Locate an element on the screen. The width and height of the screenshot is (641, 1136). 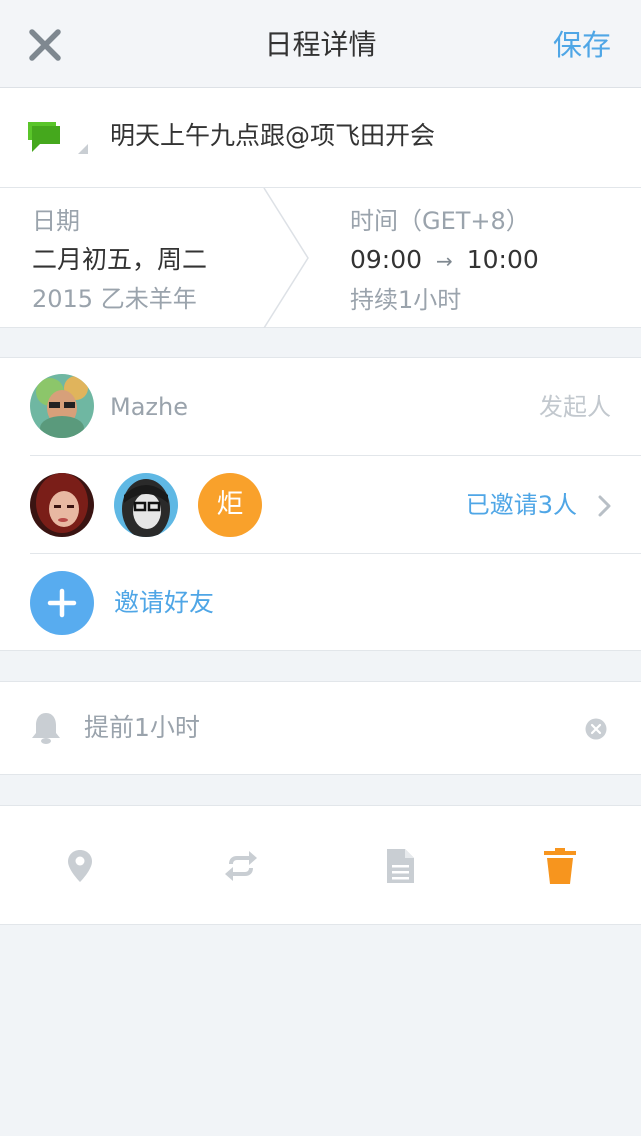
repeat-icon is located at coordinates (241, 866).